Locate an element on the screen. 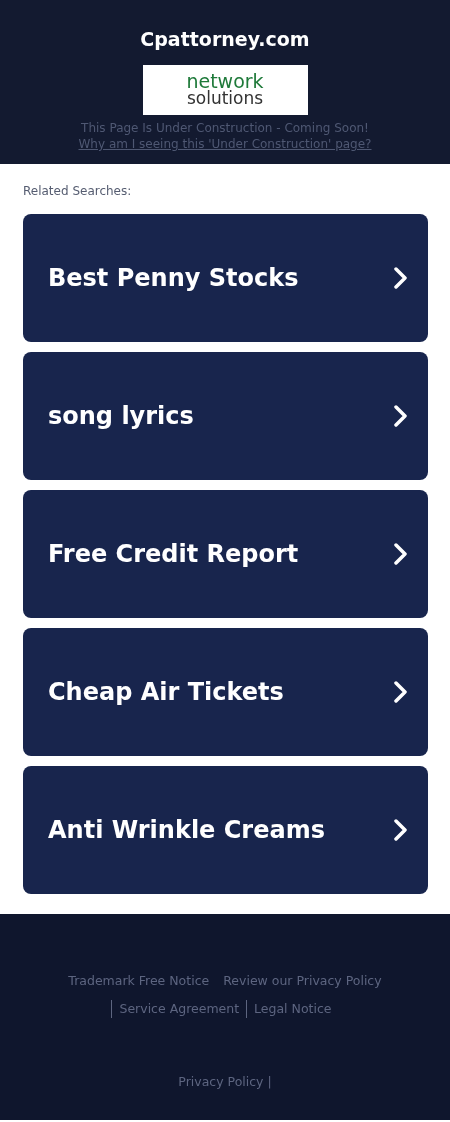 The width and height of the screenshot is (450, 1122). info-link: Why am I seeing this 'Under Construction' page? is located at coordinates (225, 144).